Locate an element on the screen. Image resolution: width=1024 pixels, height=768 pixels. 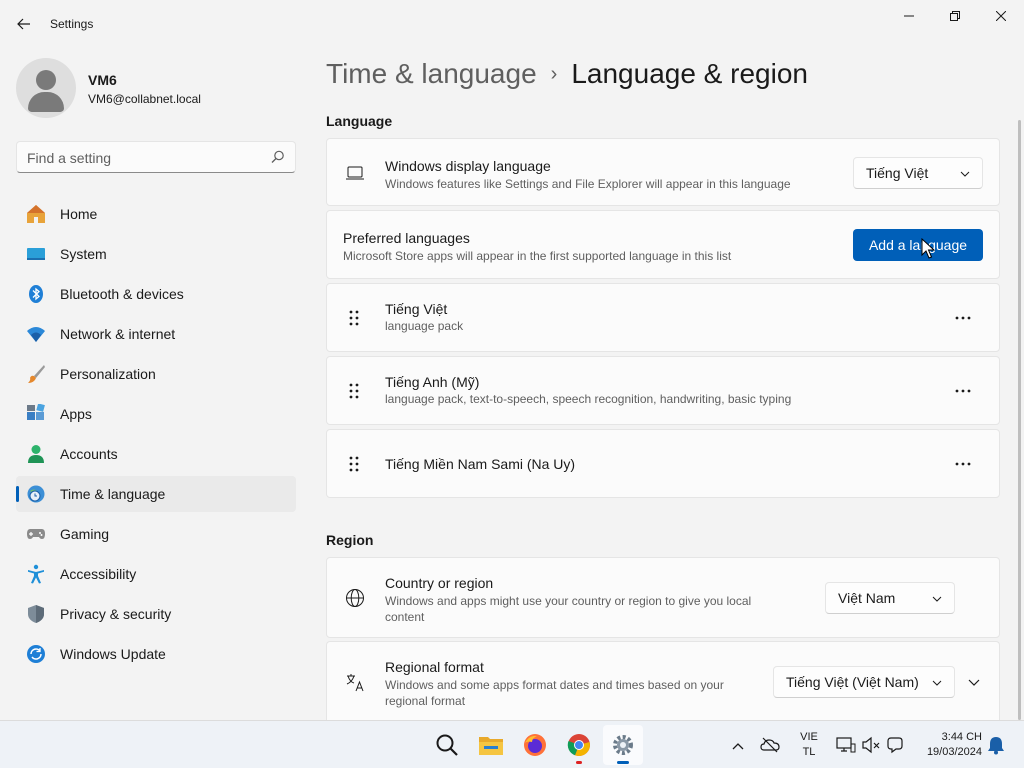
dropdown-value: Tiếng Việt is located at coordinates (897, 173).